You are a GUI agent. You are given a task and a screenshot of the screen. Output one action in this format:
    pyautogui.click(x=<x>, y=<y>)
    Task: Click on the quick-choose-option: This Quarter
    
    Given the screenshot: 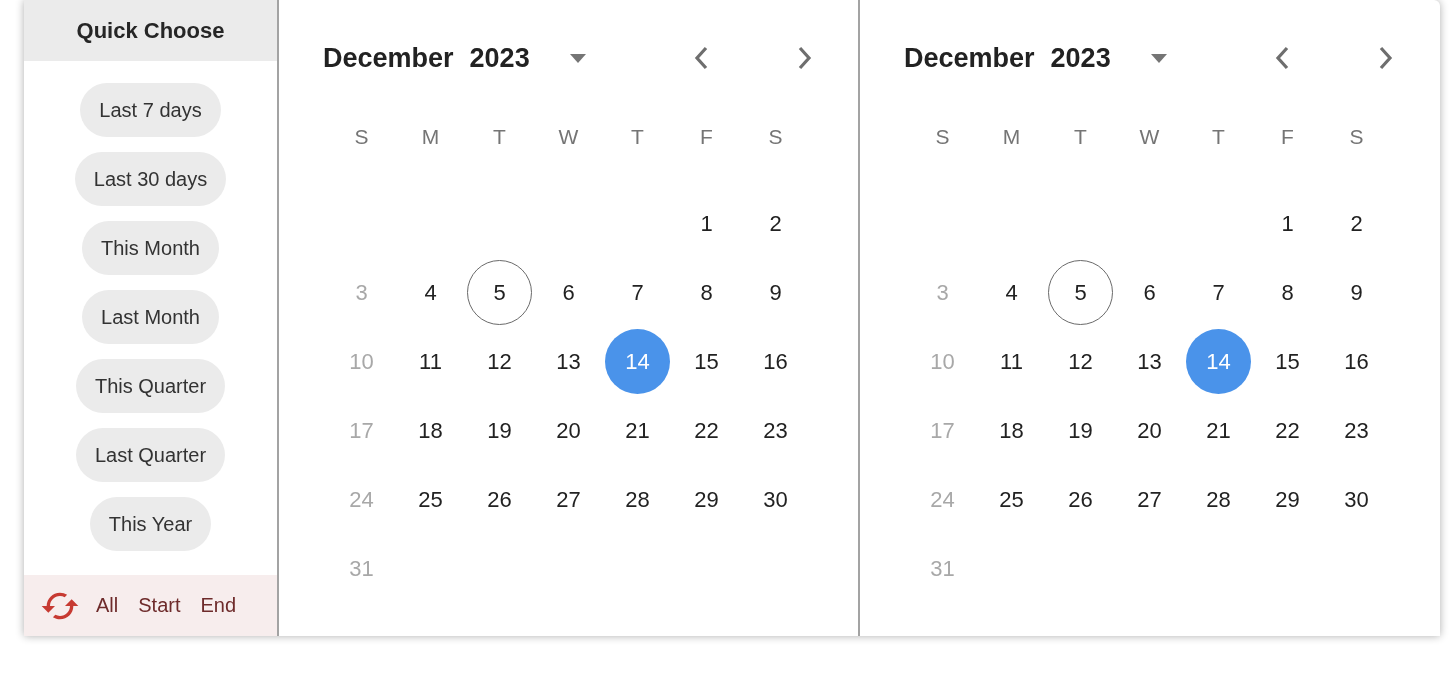 What is the action you would take?
    pyautogui.click(x=150, y=386)
    